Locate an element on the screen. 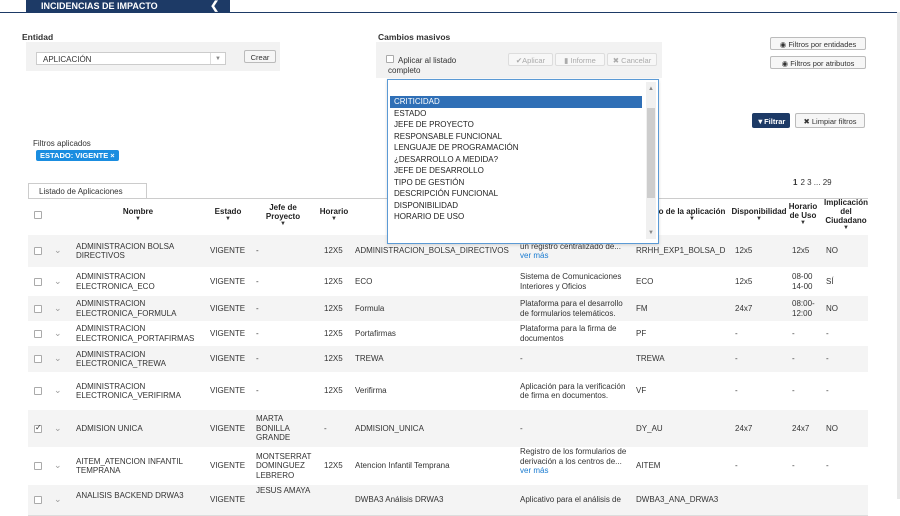 The width and height of the screenshot is (900, 516). entidad-label: Entidad is located at coordinates (38, 37).